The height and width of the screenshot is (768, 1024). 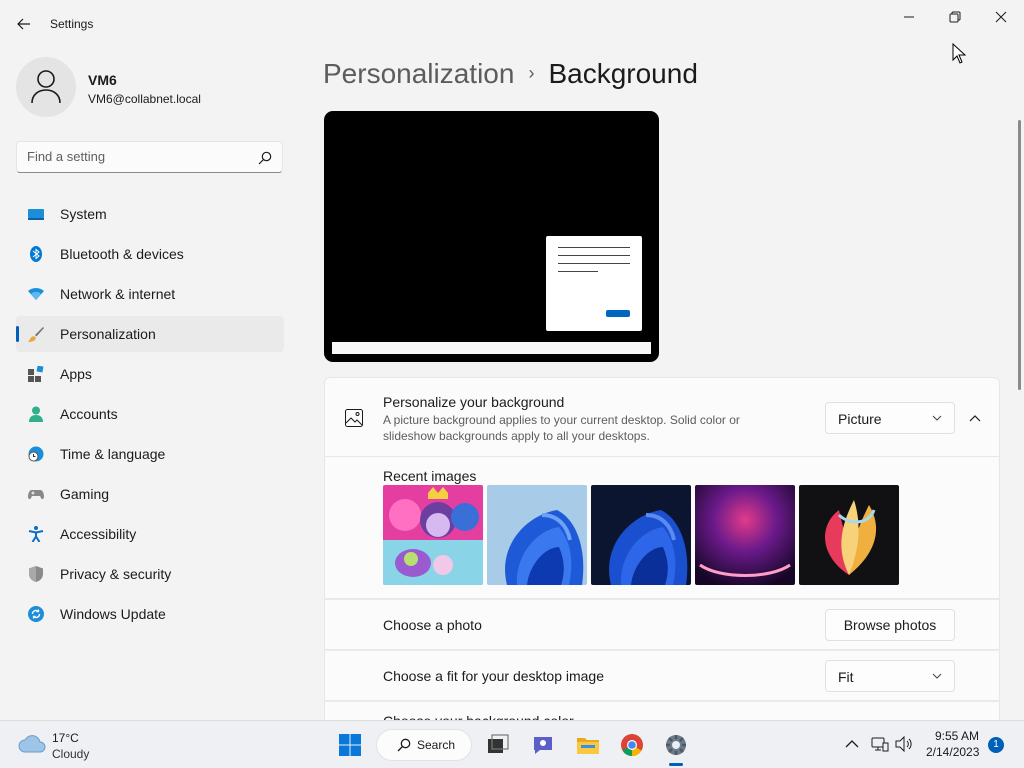 I want to click on blue-bloom-dark-image, so click(x=641, y=535).